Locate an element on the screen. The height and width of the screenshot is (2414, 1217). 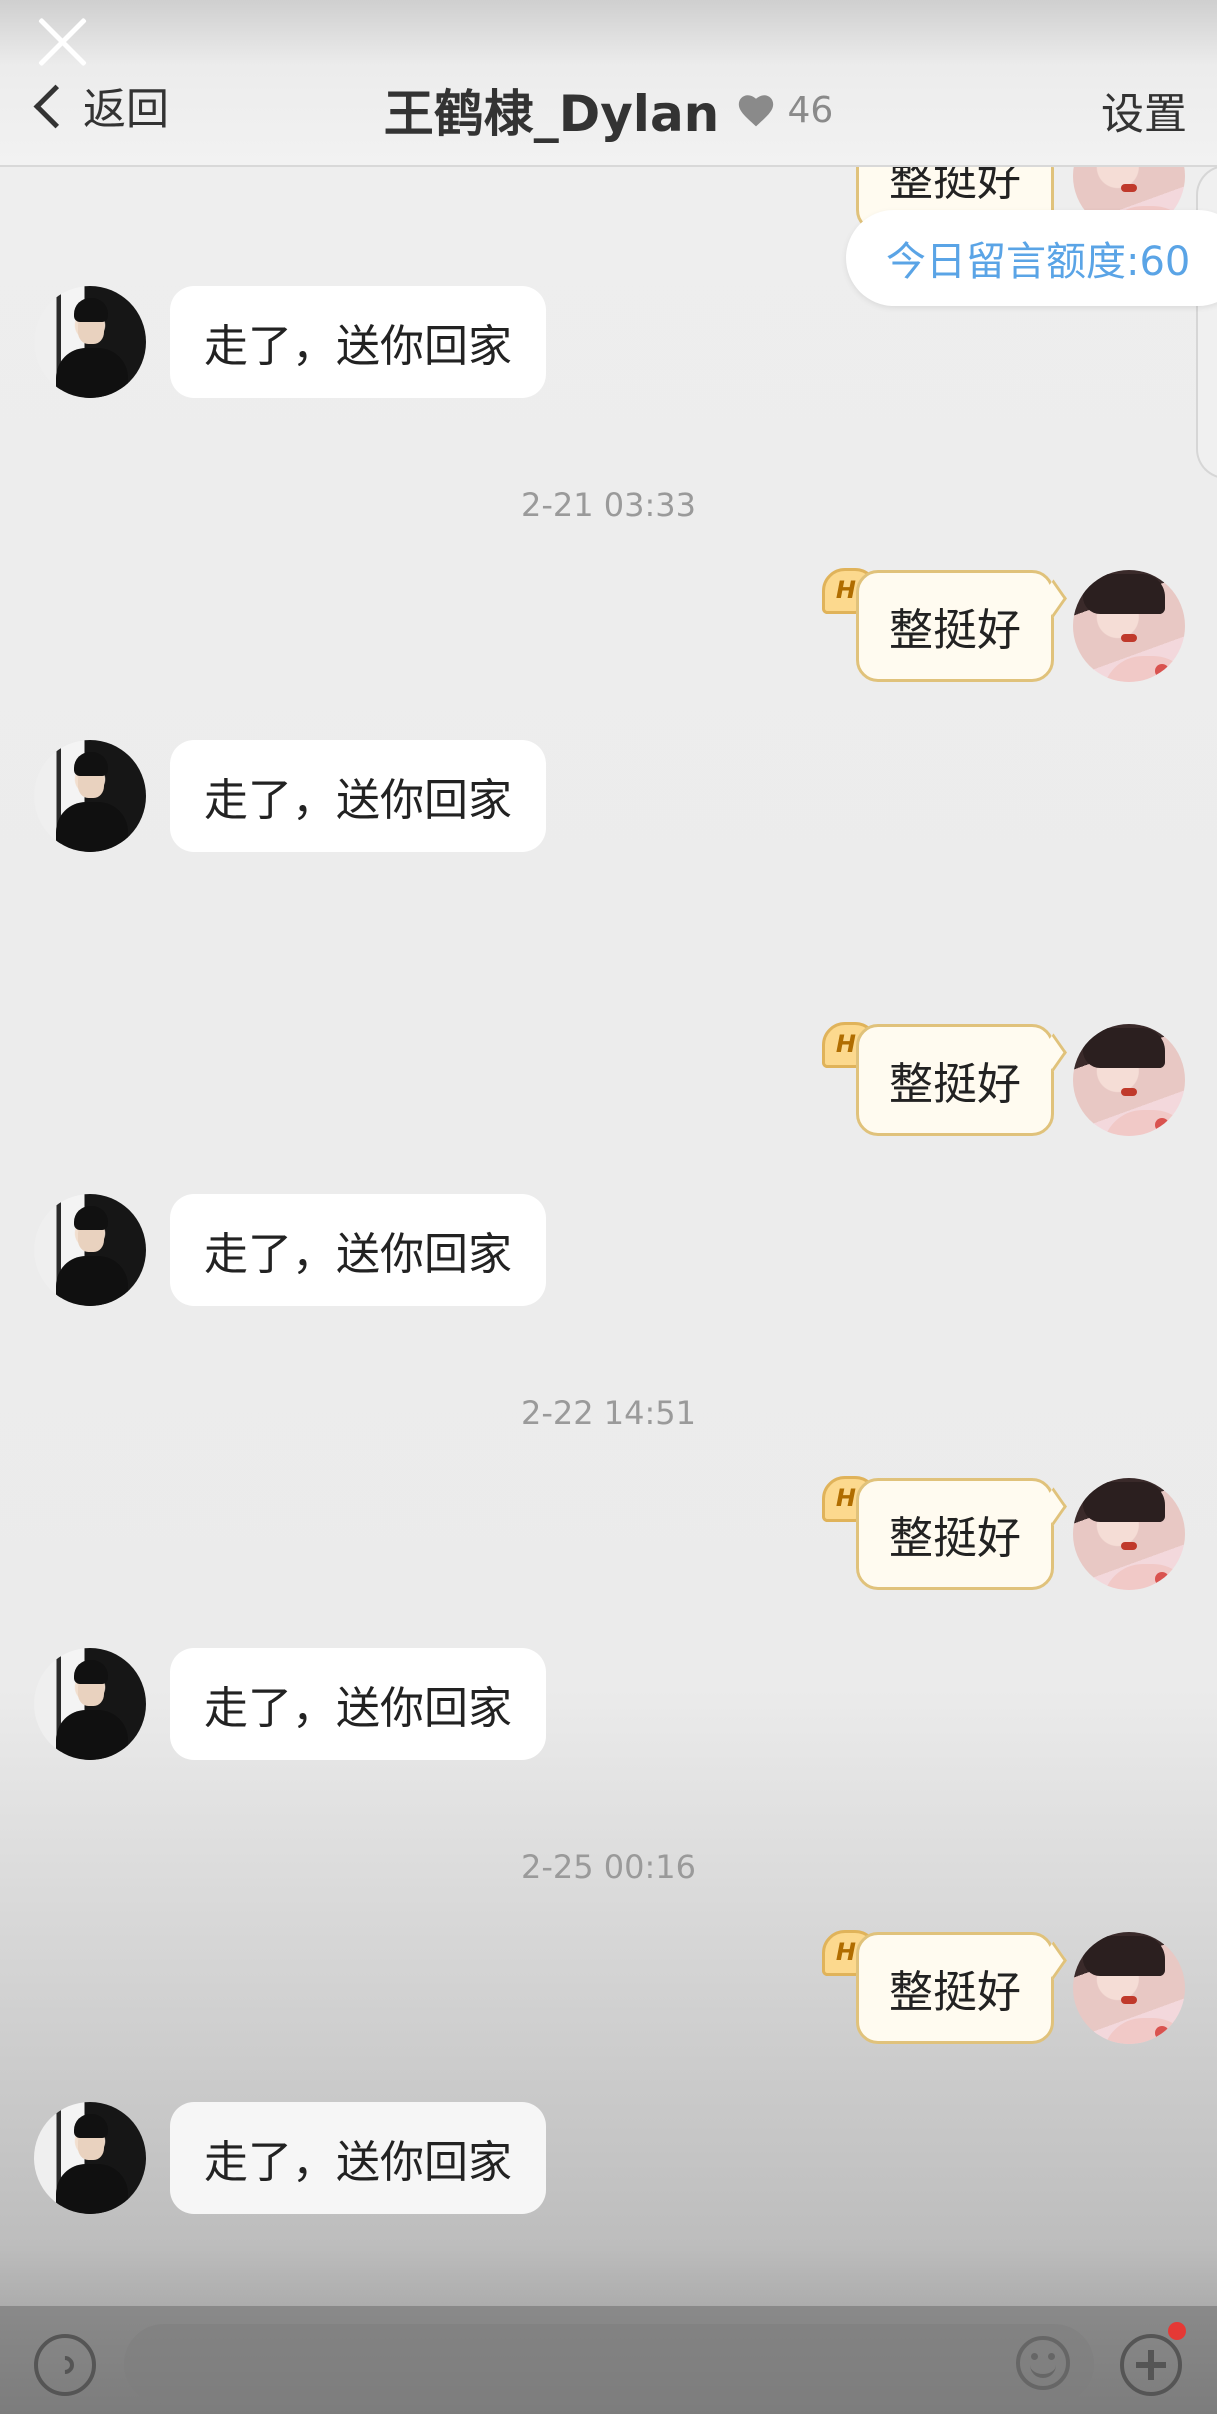
contact-name: 王鹤棣_Dylan is located at coordinates (551, 114).